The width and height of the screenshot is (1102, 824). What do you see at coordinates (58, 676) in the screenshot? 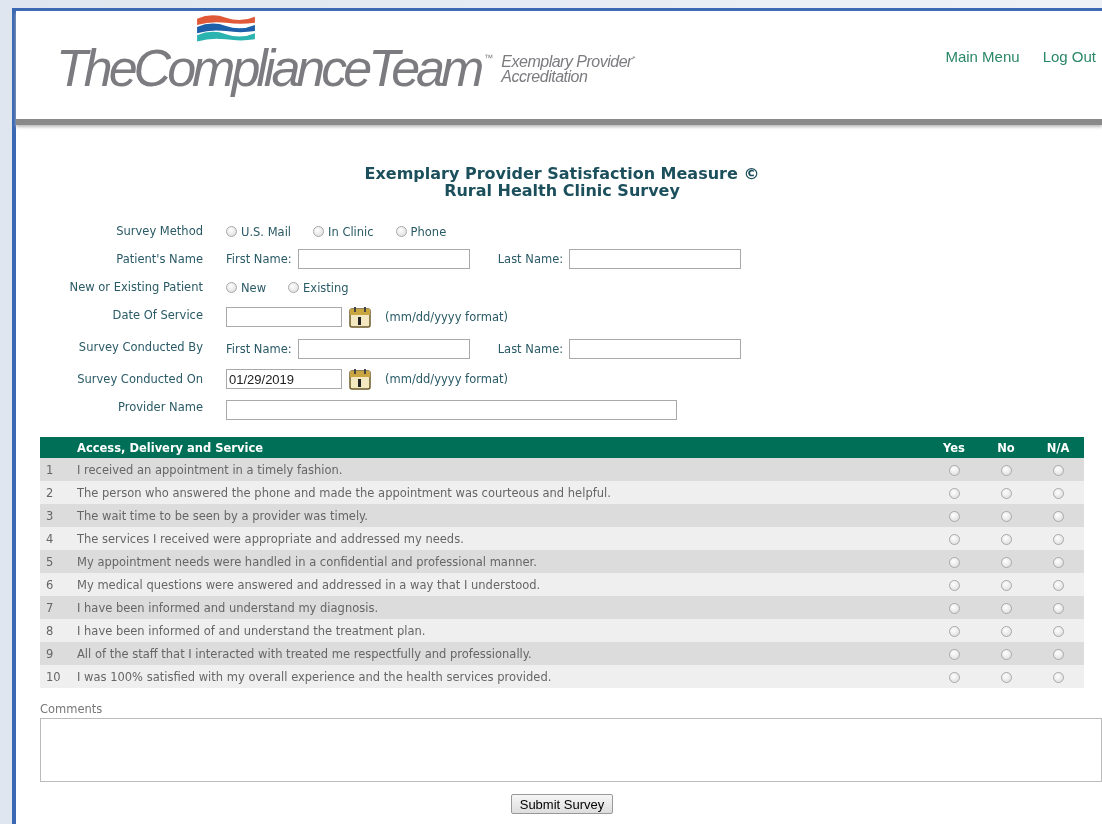
I see `row-number: 10` at bounding box center [58, 676].